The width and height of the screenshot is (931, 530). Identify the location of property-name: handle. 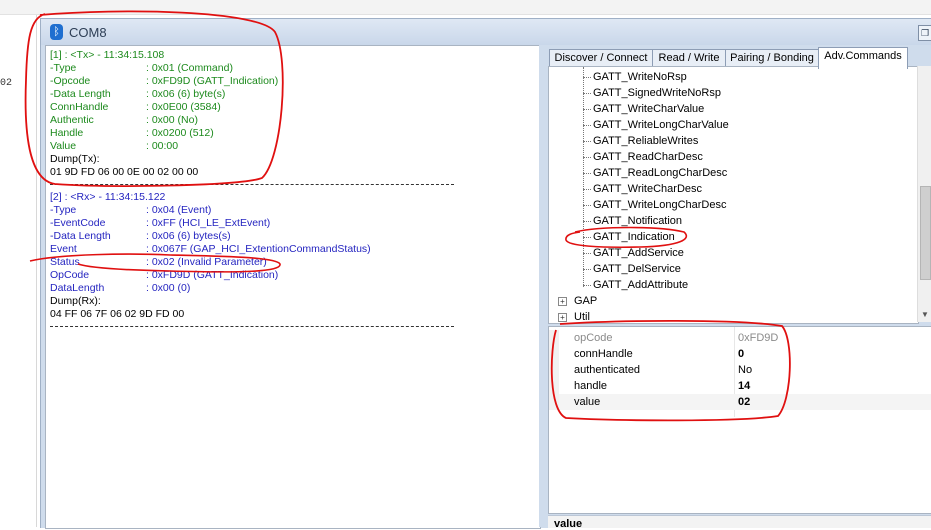
(591, 386).